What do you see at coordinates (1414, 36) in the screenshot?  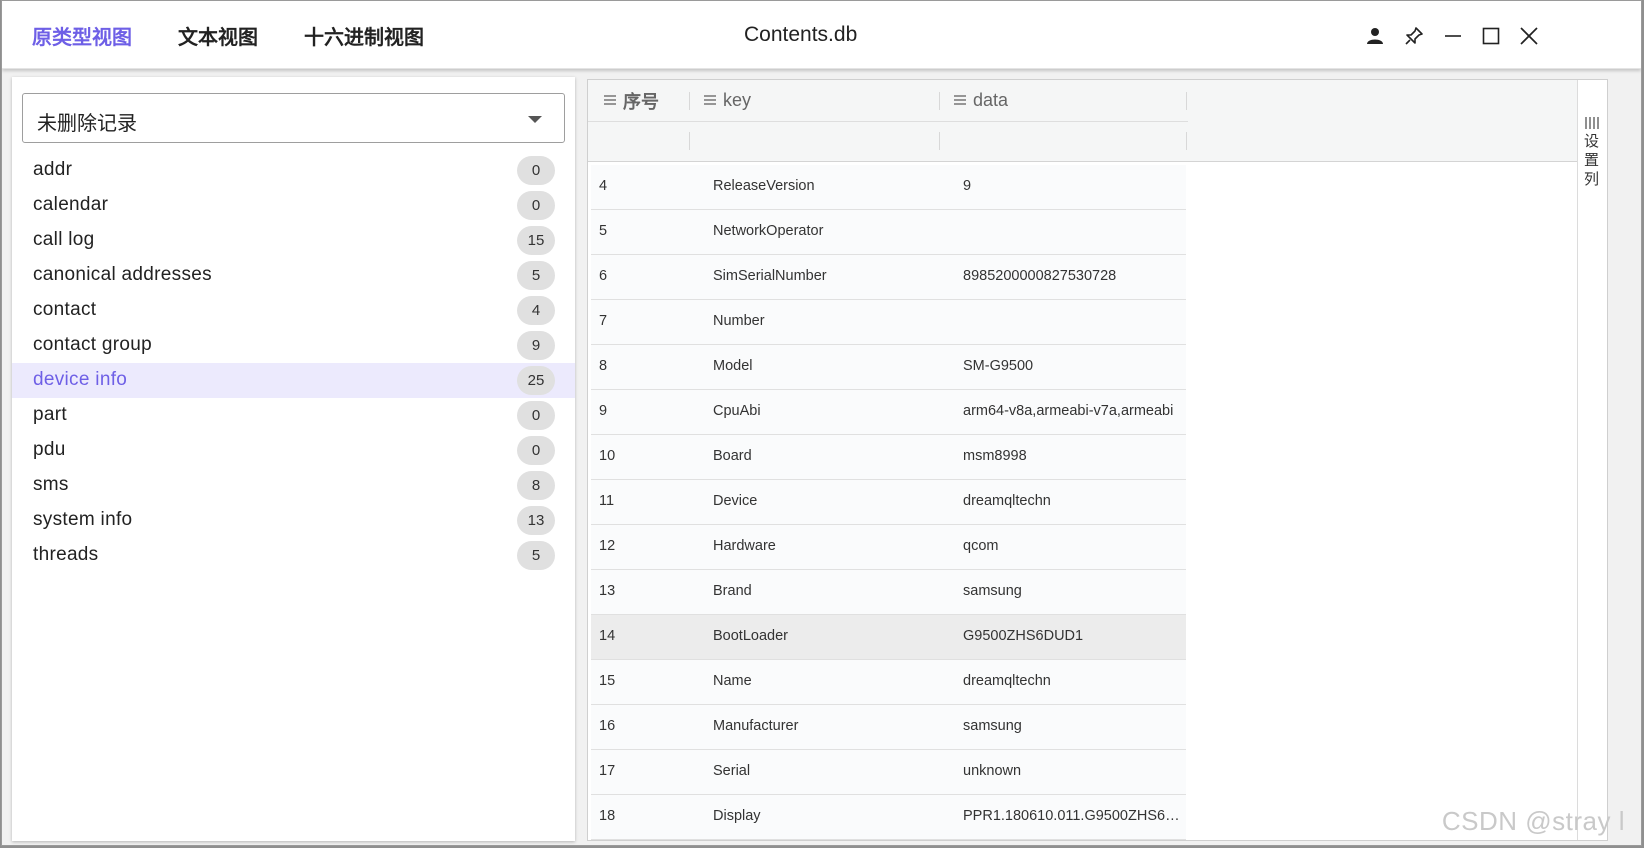 I see `pin-icon` at bounding box center [1414, 36].